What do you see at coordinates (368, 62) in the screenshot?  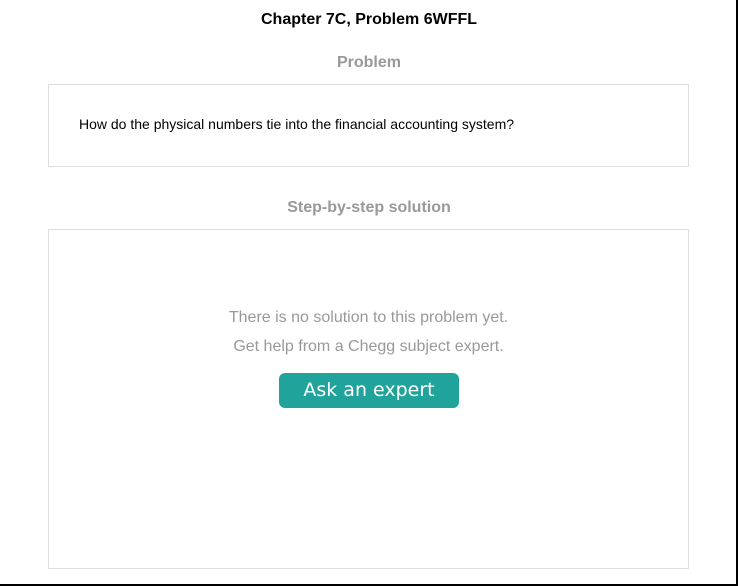 I see `problem-heading: Problem` at bounding box center [368, 62].